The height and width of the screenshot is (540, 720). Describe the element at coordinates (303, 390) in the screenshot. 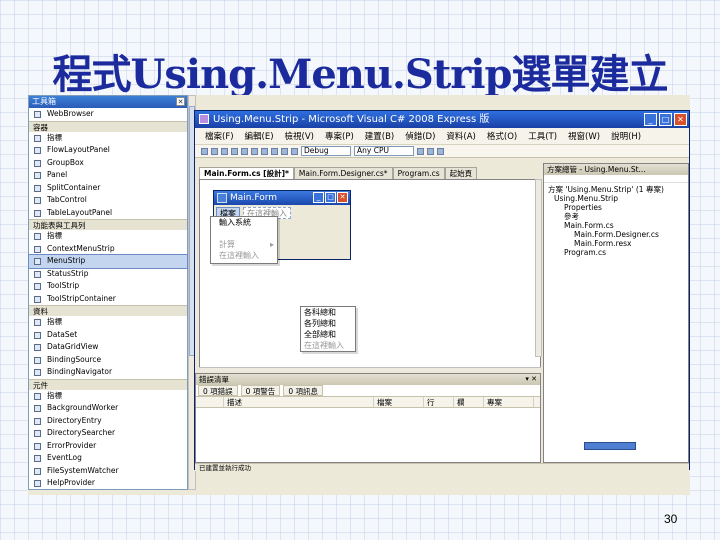

I see `messages-filter: 0 項訊息` at that location.